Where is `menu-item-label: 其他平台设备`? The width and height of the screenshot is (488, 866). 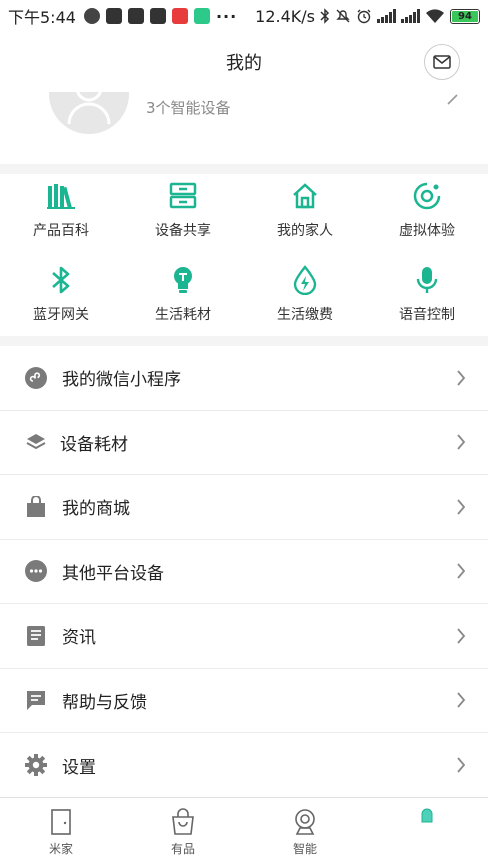 menu-item-label: 其他平台设备 is located at coordinates (113, 573).